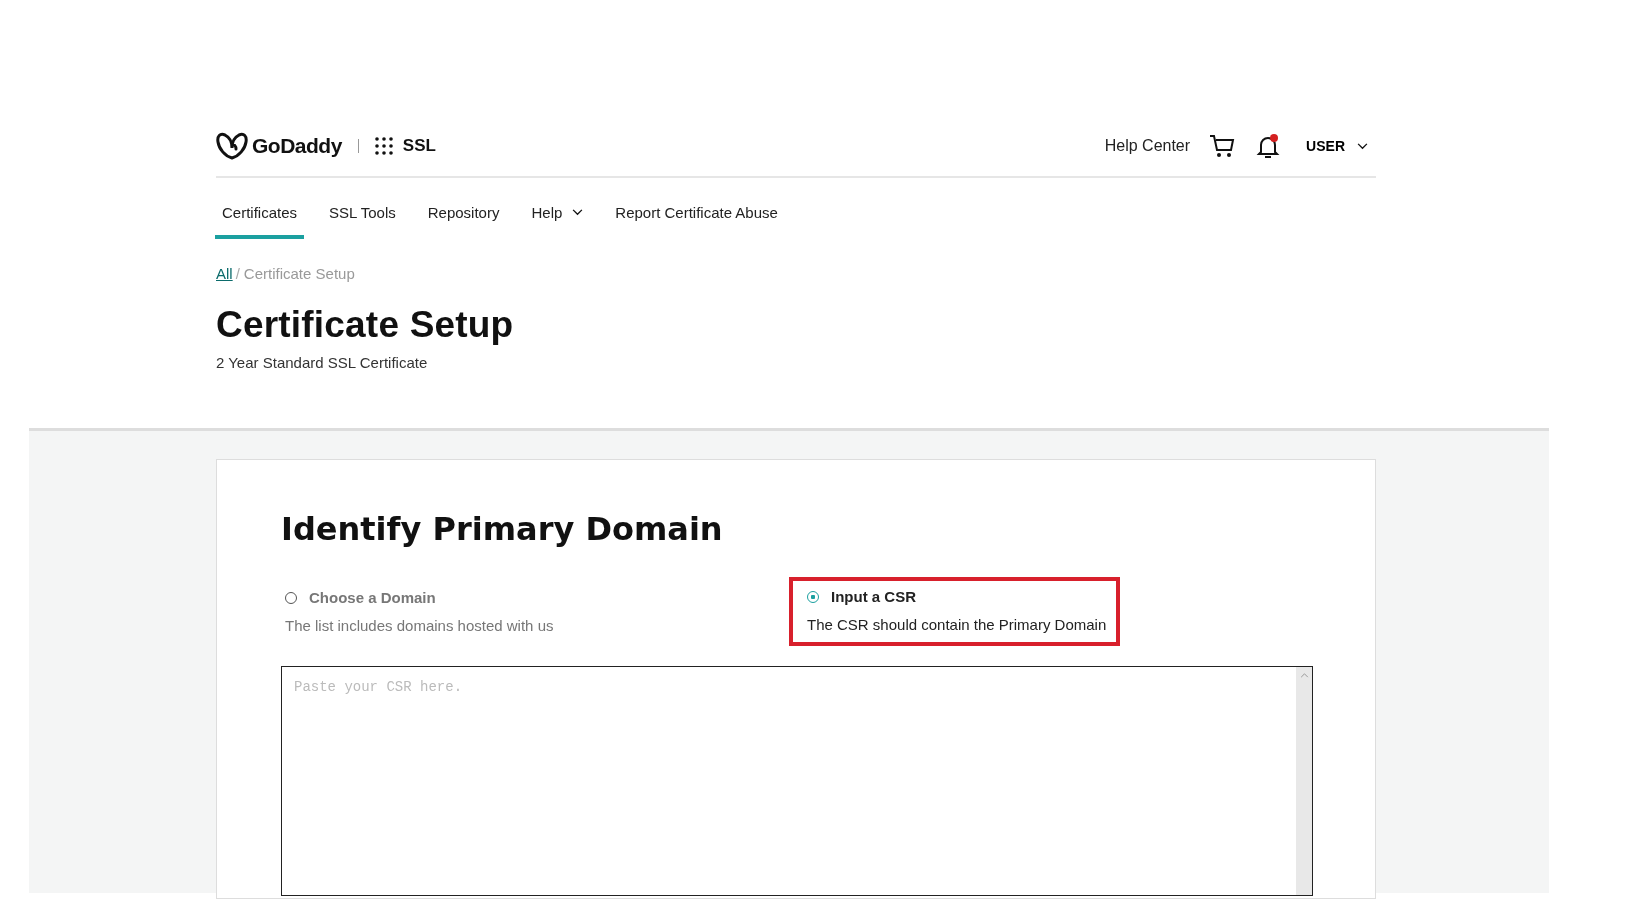 The width and height of the screenshot is (1626, 903). What do you see at coordinates (696, 216) in the screenshot?
I see `nav-tab: Report Certificate Abuse` at bounding box center [696, 216].